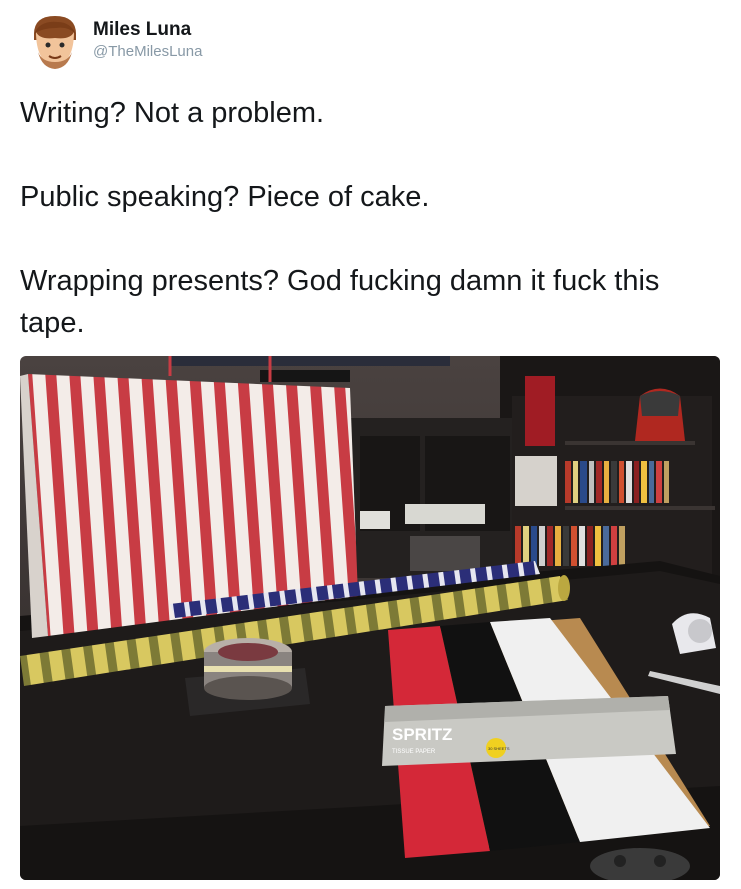 This screenshot has height=889, width=741. Describe the element at coordinates (225, 197) in the screenshot. I see `tweet-line: Public speaking? Piece of cake.` at that location.